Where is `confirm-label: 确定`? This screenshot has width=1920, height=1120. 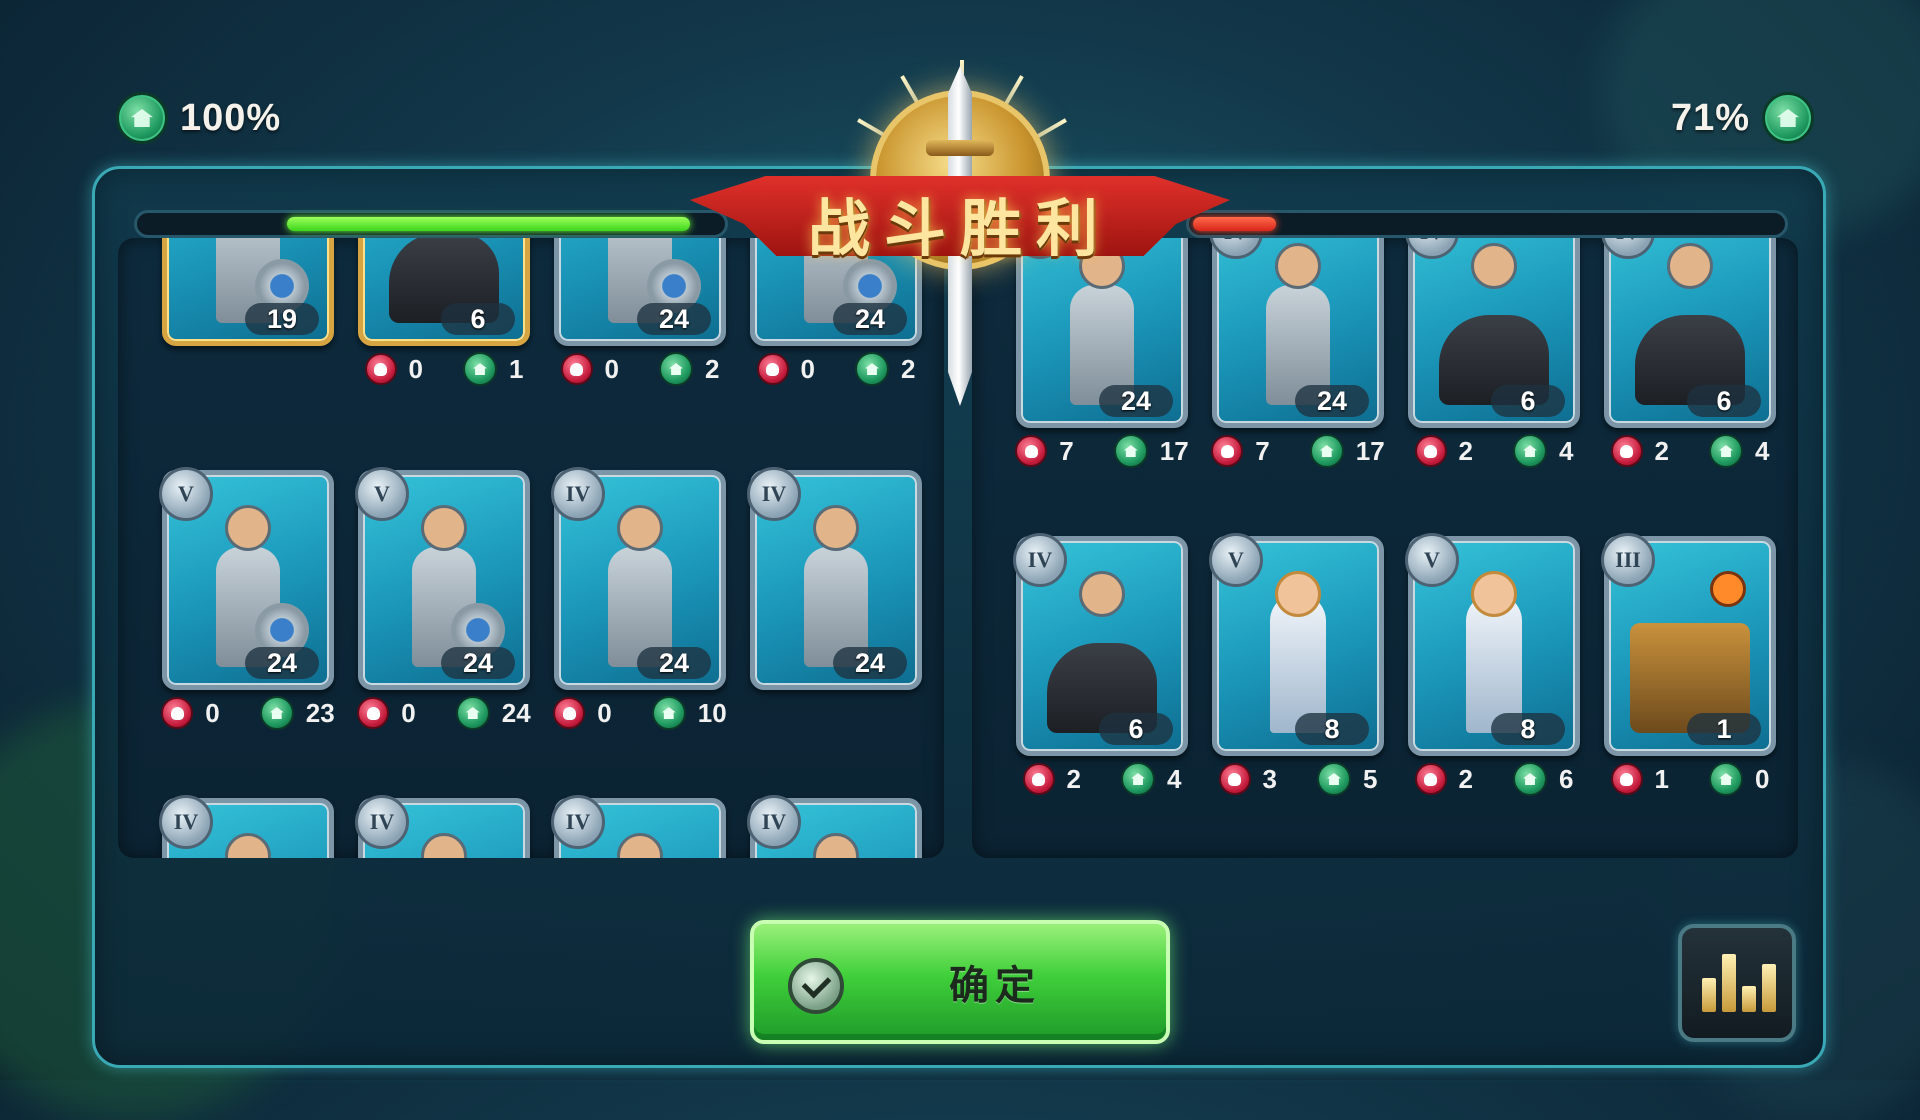
confirm-label: 确定 is located at coordinates (995, 986).